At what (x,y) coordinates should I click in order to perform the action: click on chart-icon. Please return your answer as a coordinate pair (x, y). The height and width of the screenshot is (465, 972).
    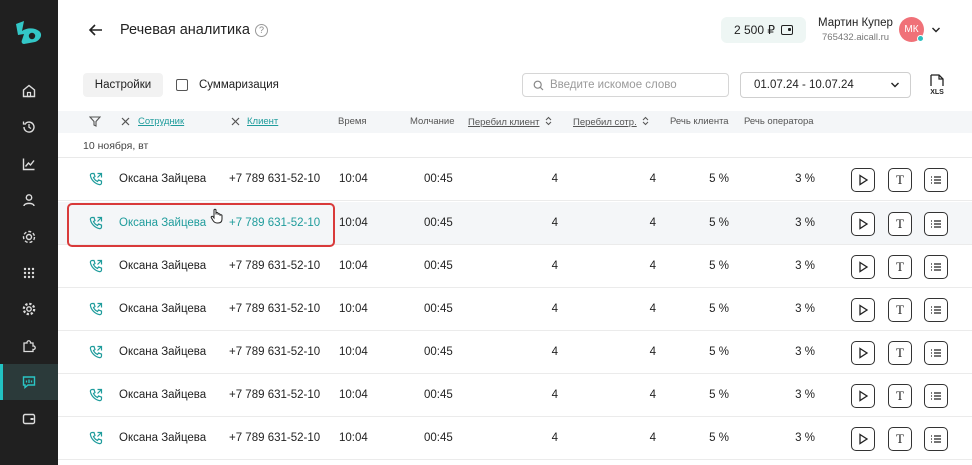
    Looking at the image, I should click on (28, 164).